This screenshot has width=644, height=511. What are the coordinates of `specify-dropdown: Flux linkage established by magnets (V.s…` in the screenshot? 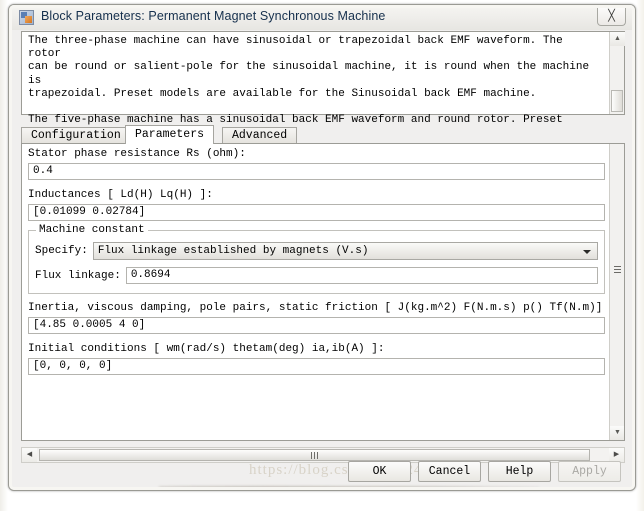 It's located at (345, 251).